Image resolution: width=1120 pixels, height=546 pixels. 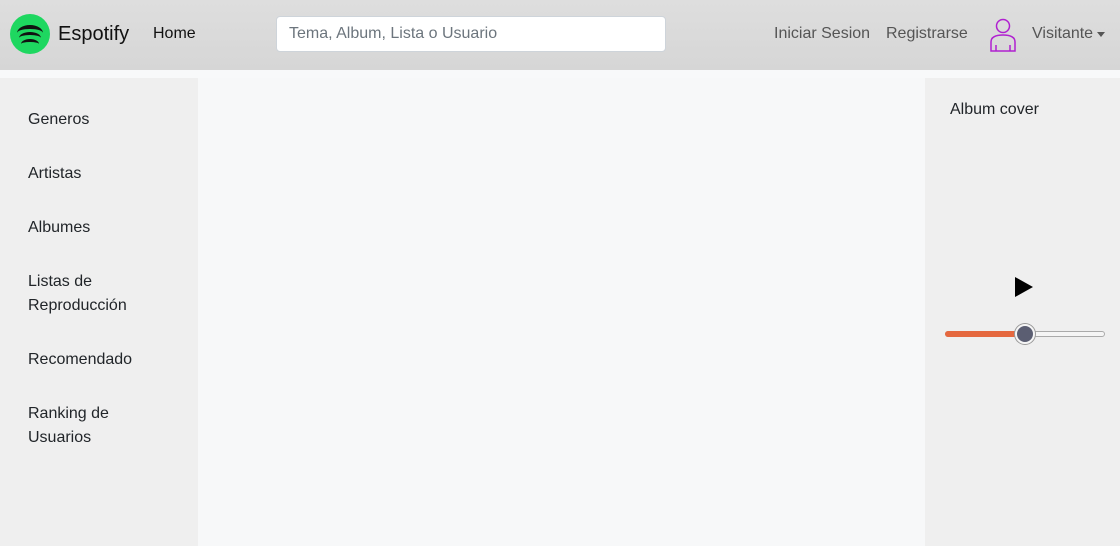 I want to click on register-link: Registrarse, so click(x=927, y=34).